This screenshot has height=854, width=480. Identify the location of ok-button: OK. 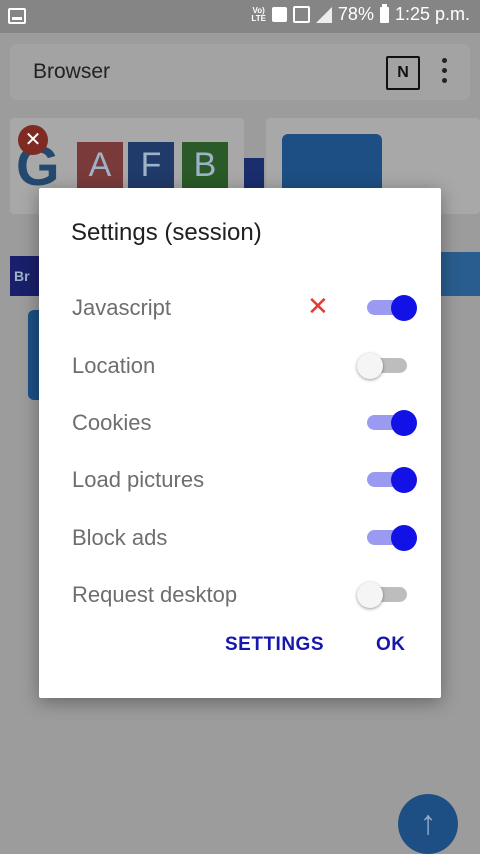
(391, 645).